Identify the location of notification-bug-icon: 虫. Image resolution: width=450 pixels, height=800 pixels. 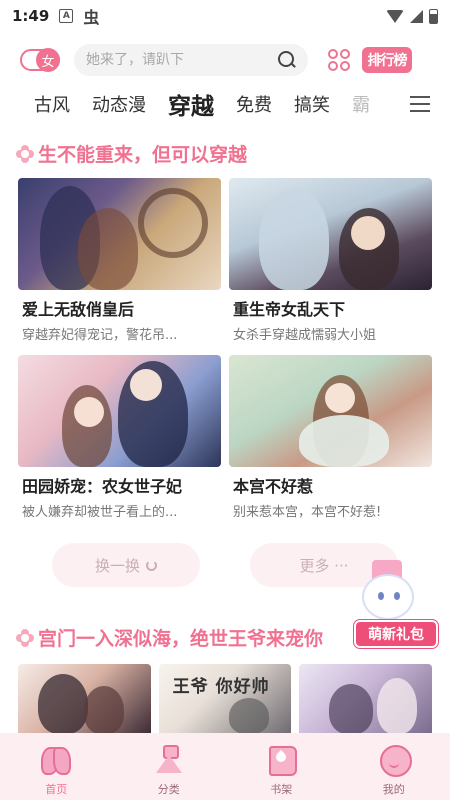
(91, 17).